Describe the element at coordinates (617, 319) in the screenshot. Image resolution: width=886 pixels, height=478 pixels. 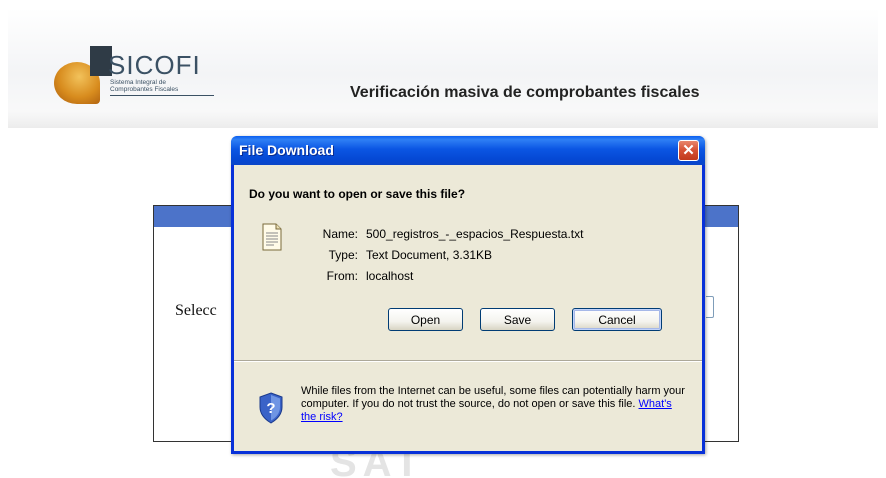
I see `cancel-button: Cancel` at that location.